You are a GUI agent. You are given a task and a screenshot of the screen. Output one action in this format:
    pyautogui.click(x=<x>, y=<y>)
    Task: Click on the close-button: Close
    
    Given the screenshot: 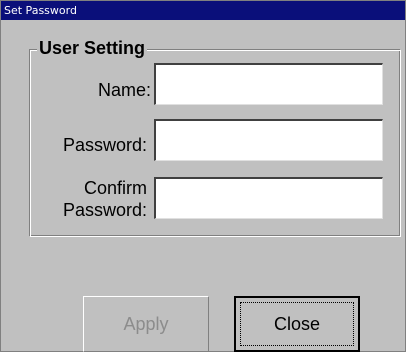 What is the action you would take?
    pyautogui.click(x=297, y=324)
    